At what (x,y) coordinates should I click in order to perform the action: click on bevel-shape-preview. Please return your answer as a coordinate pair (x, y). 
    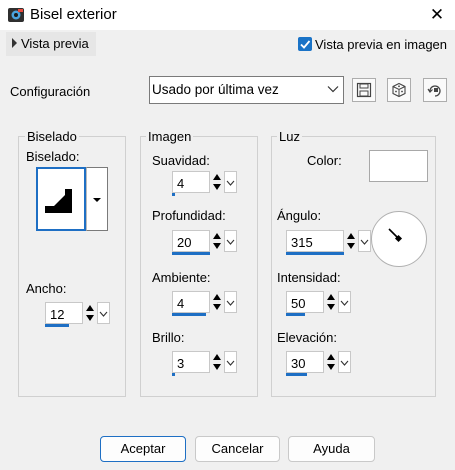
    Looking at the image, I should click on (61, 199).